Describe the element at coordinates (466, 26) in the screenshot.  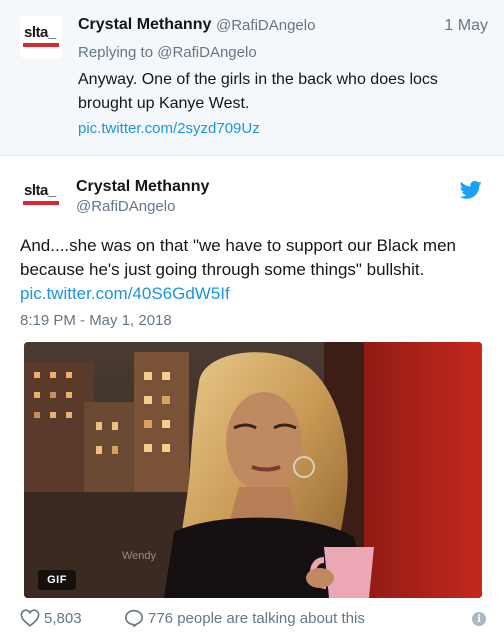
I see `tweet-date: 1 May` at that location.